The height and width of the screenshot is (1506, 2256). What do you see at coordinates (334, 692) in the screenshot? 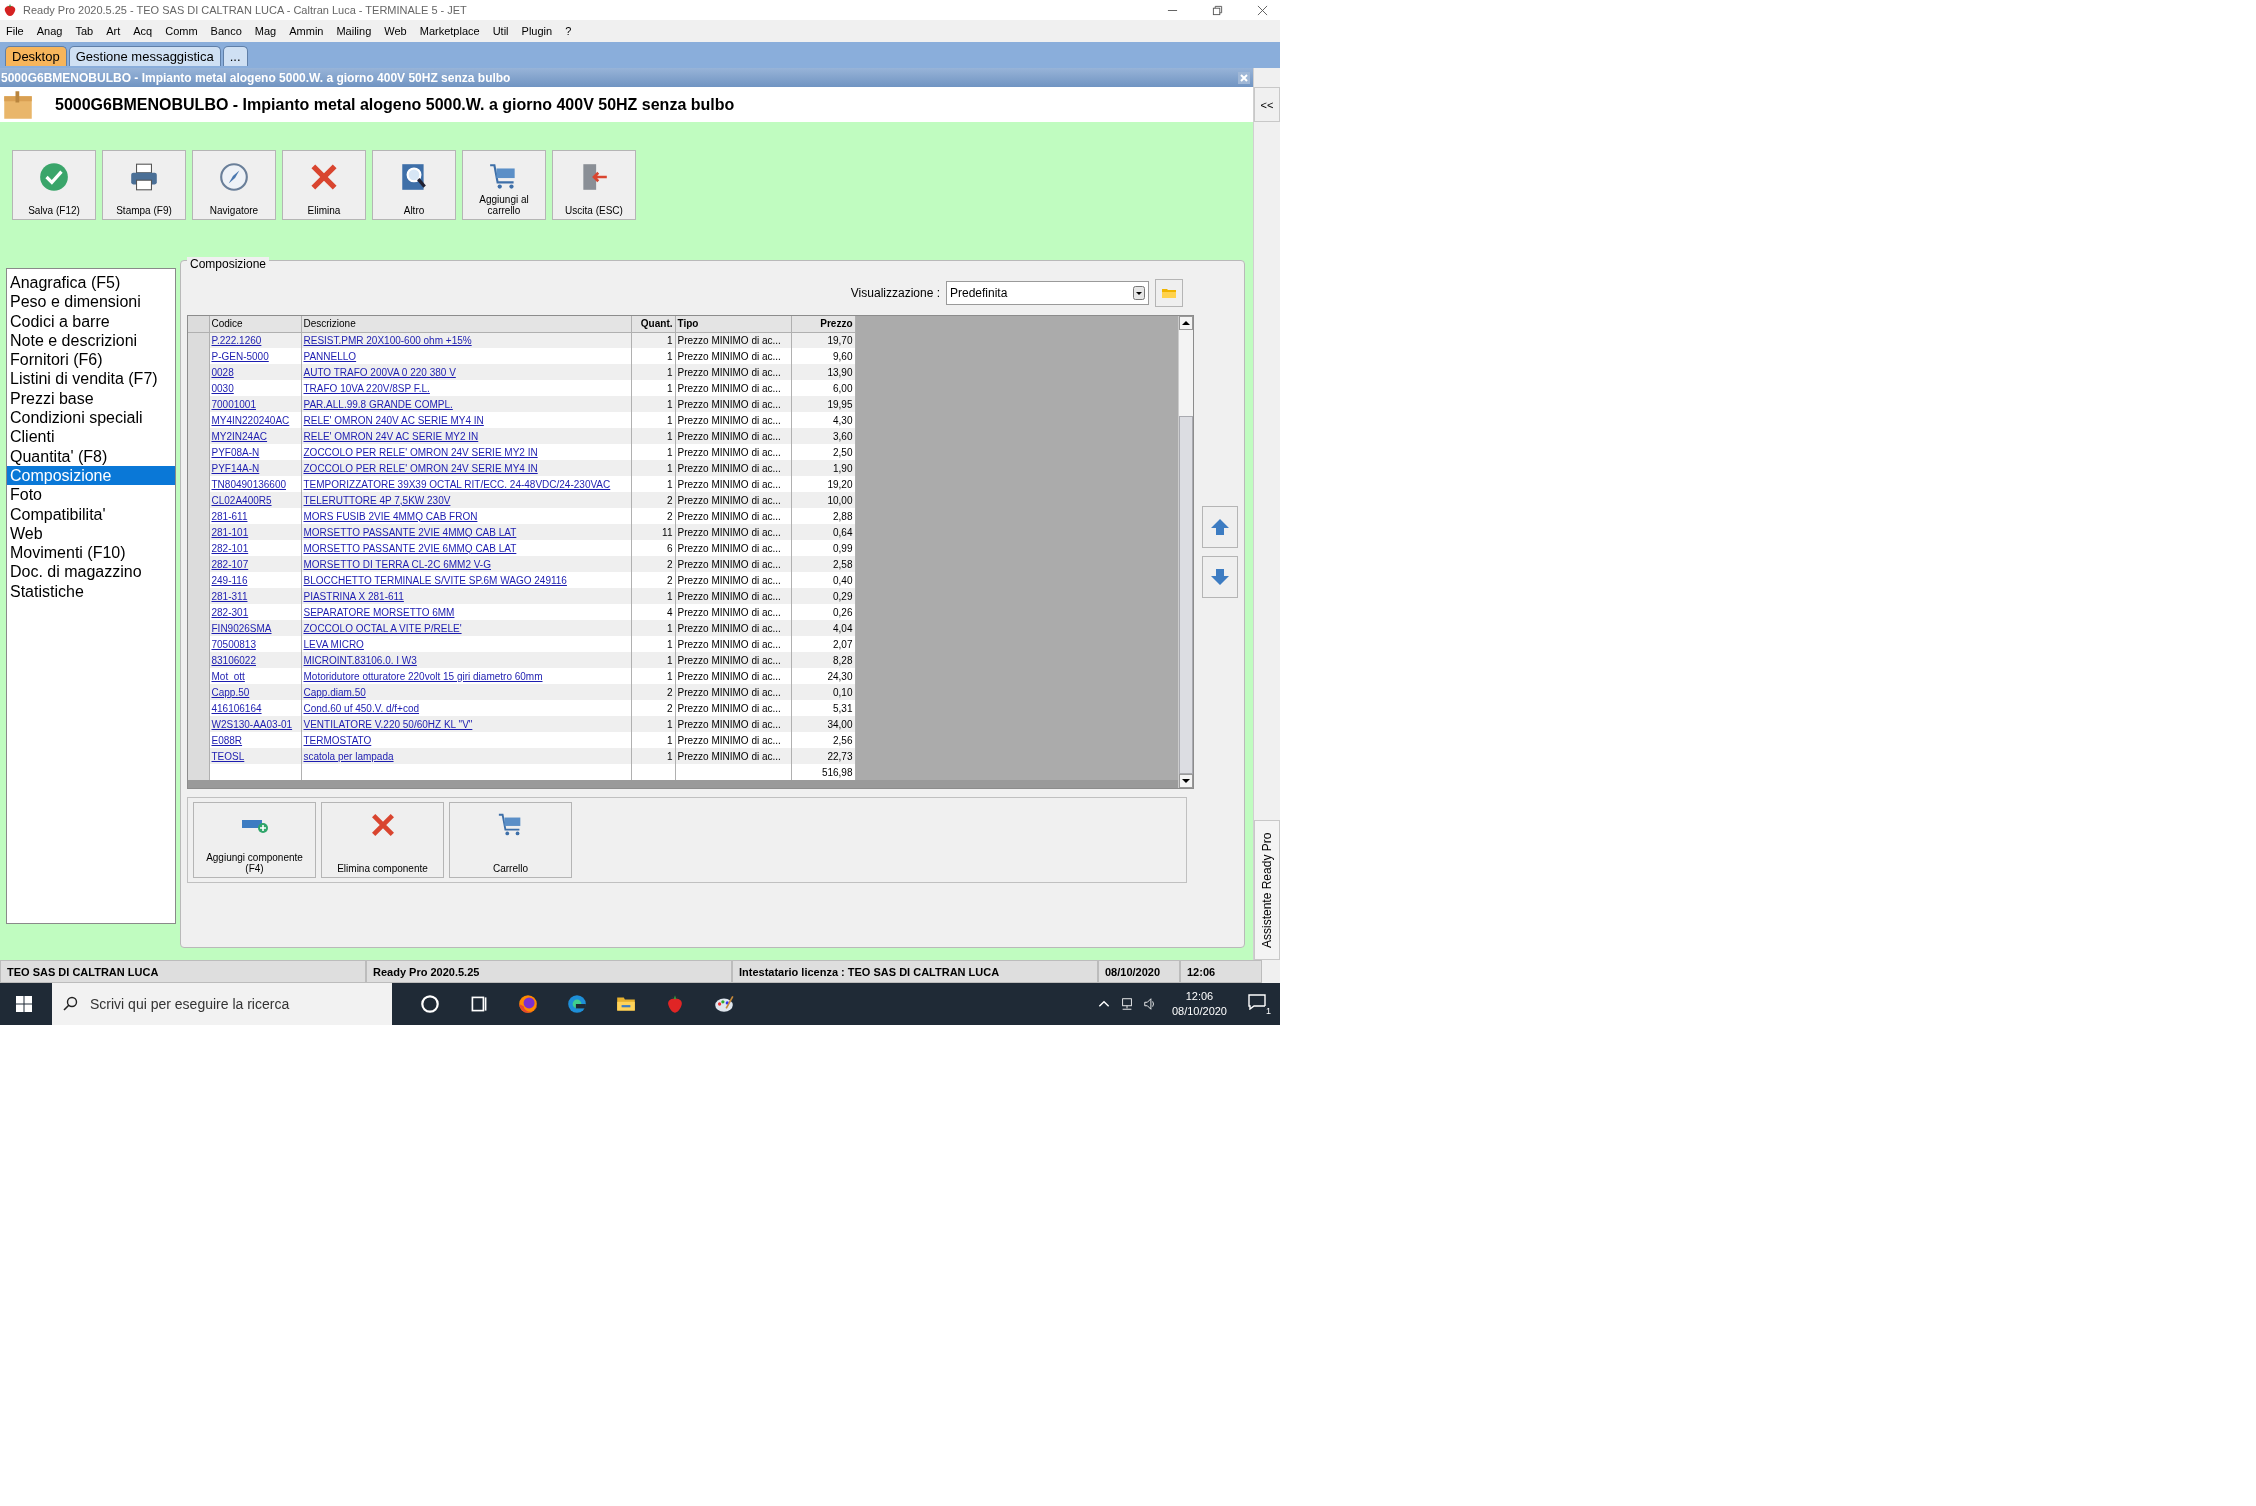
I see `description-link: Capp.diam.50` at bounding box center [334, 692].